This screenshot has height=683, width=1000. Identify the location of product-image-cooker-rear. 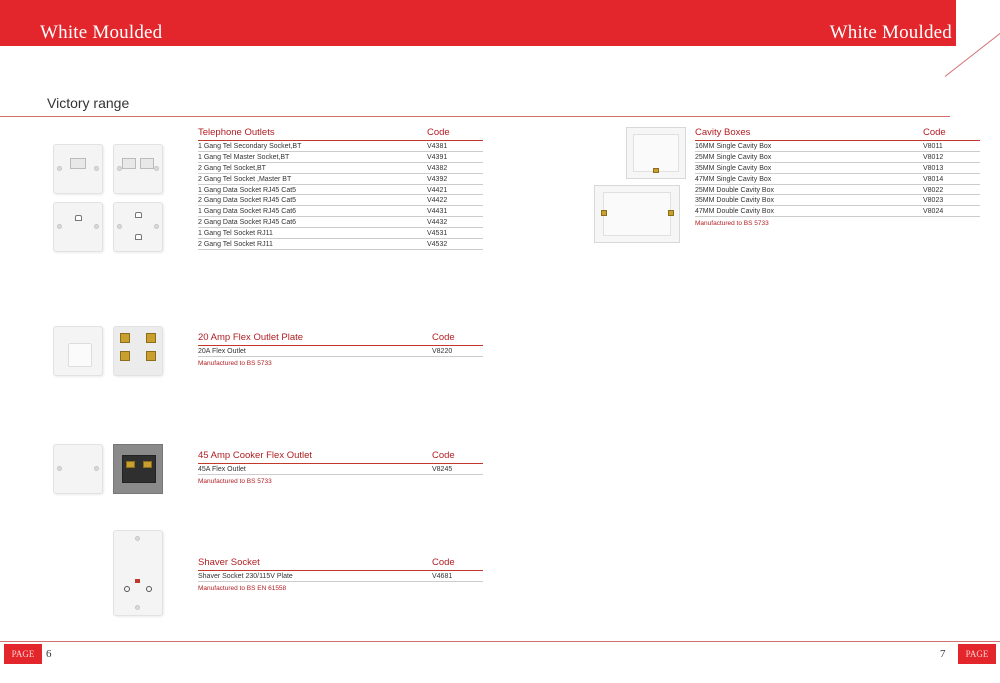
(138, 469).